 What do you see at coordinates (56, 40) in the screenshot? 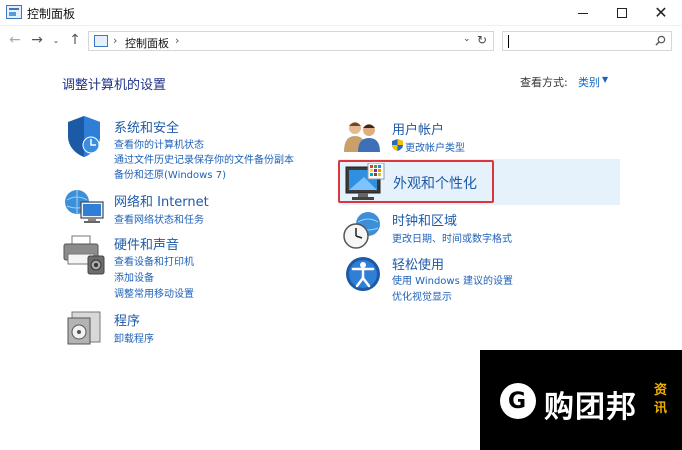
I see `recent-locations-button: ⌄` at bounding box center [56, 40].